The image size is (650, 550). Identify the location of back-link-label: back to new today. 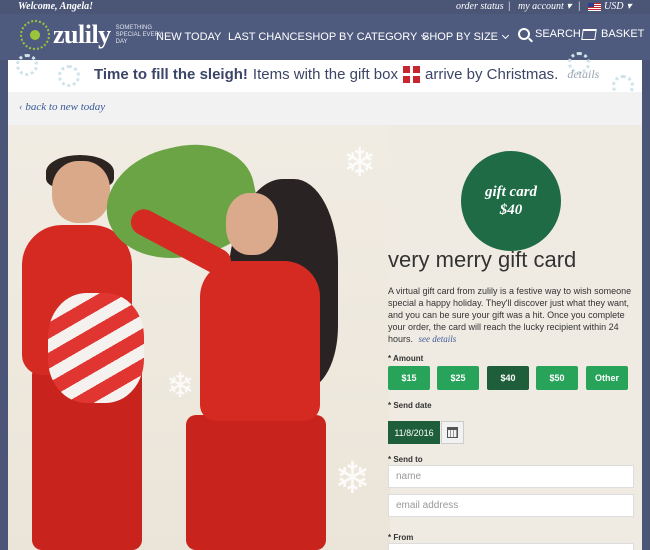
(65, 107).